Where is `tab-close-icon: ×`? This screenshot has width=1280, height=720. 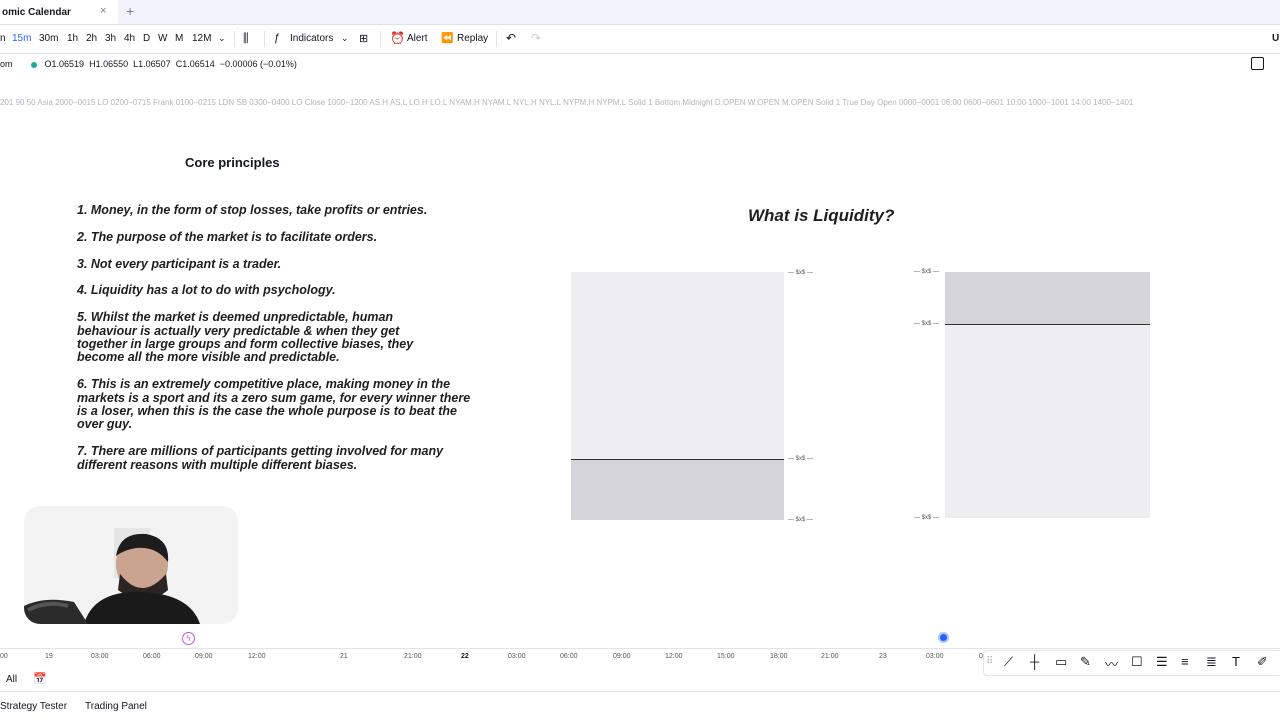 tab-close-icon: × is located at coordinates (103, 11).